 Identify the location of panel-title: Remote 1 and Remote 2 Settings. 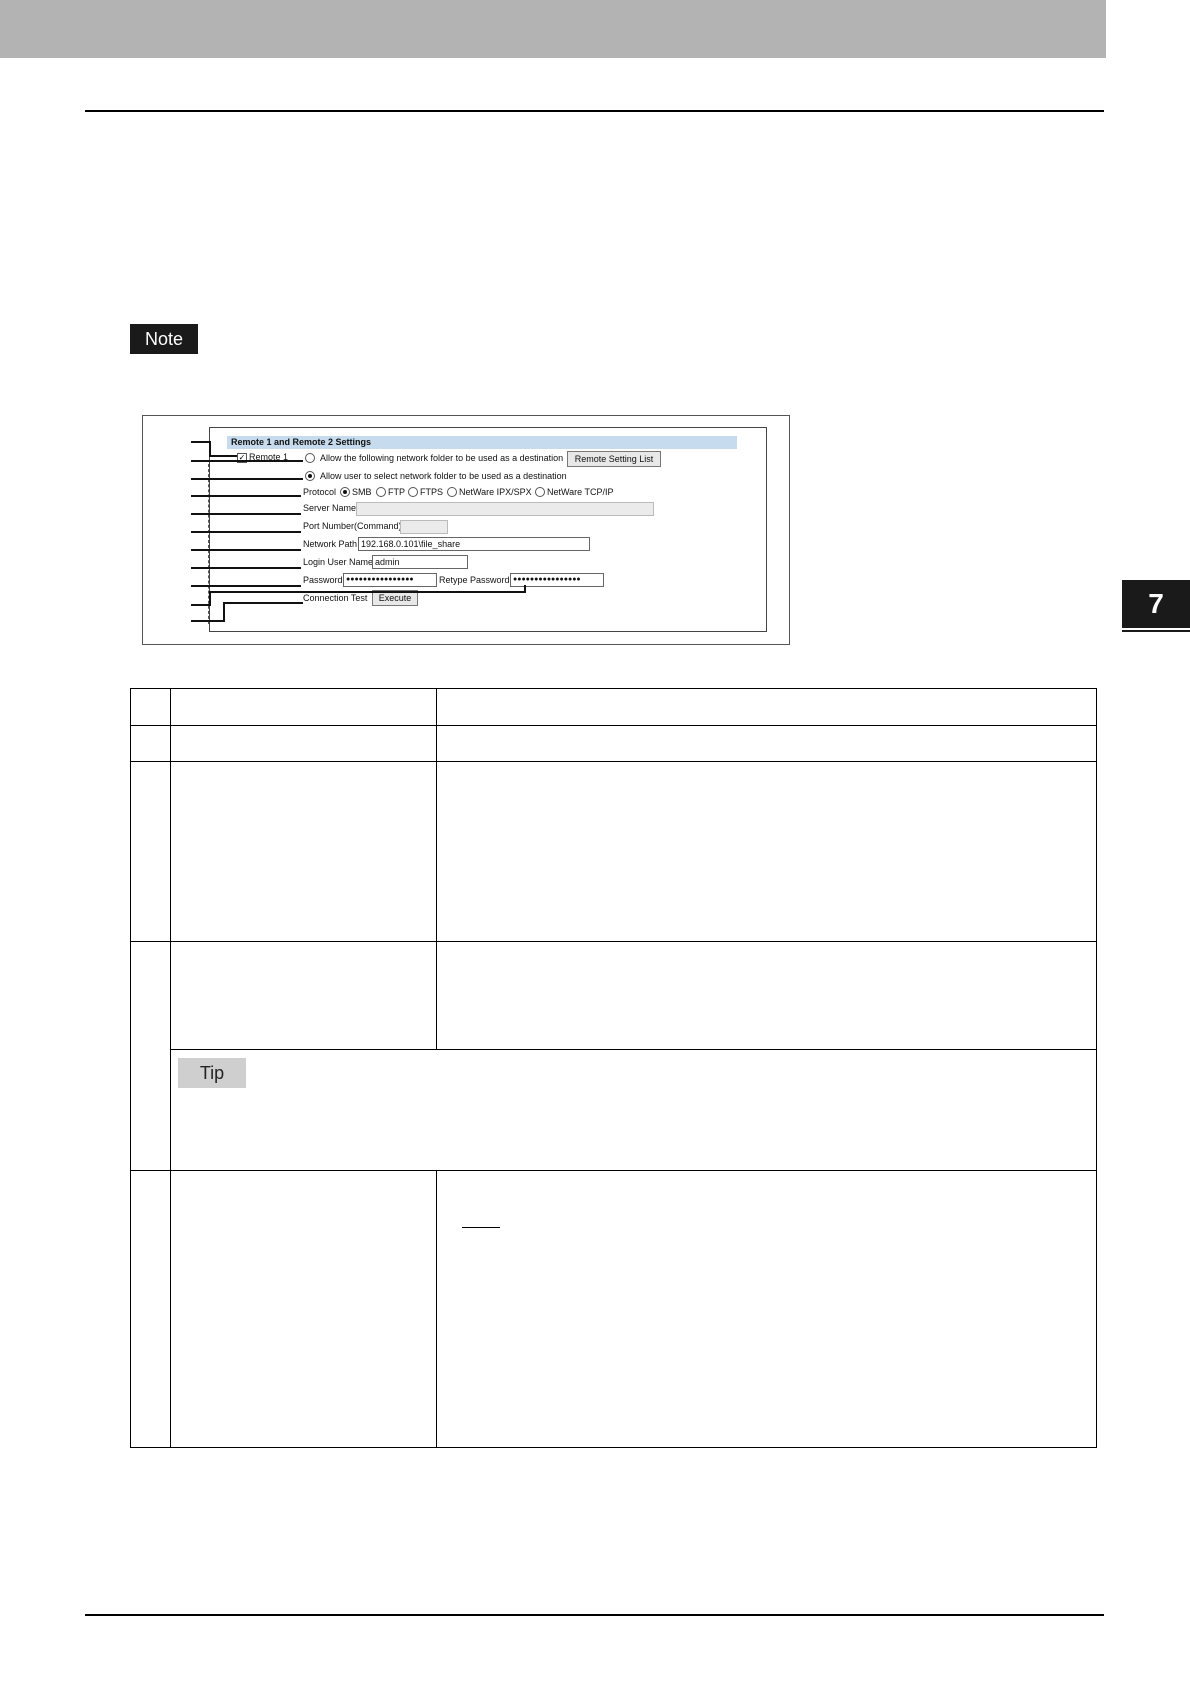
(482, 442).